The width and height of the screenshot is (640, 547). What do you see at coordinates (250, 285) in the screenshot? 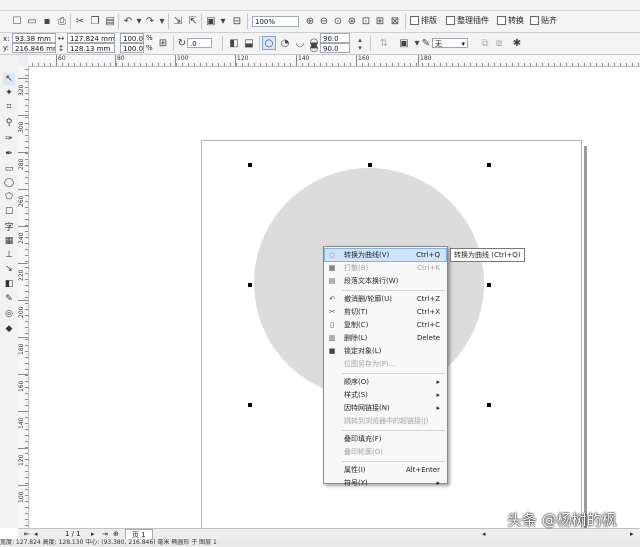
I see `selection-handle-left` at bounding box center [250, 285].